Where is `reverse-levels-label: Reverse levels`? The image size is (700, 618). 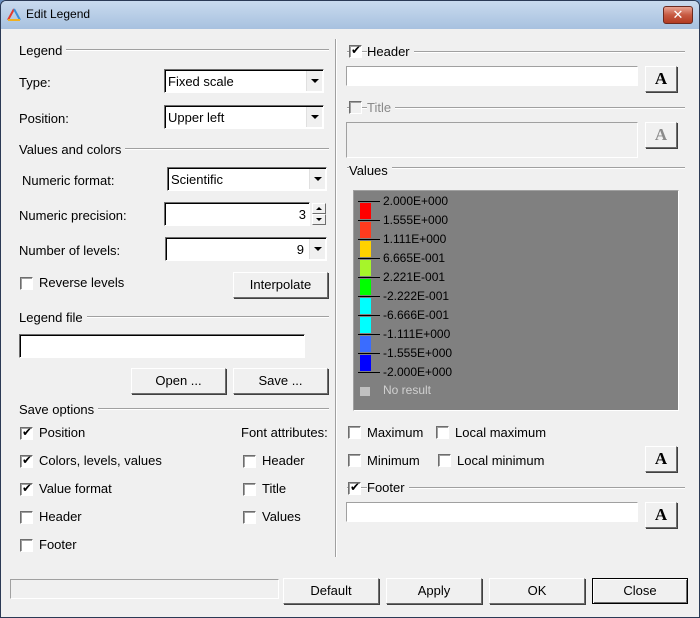 reverse-levels-label: Reverse levels is located at coordinates (82, 282).